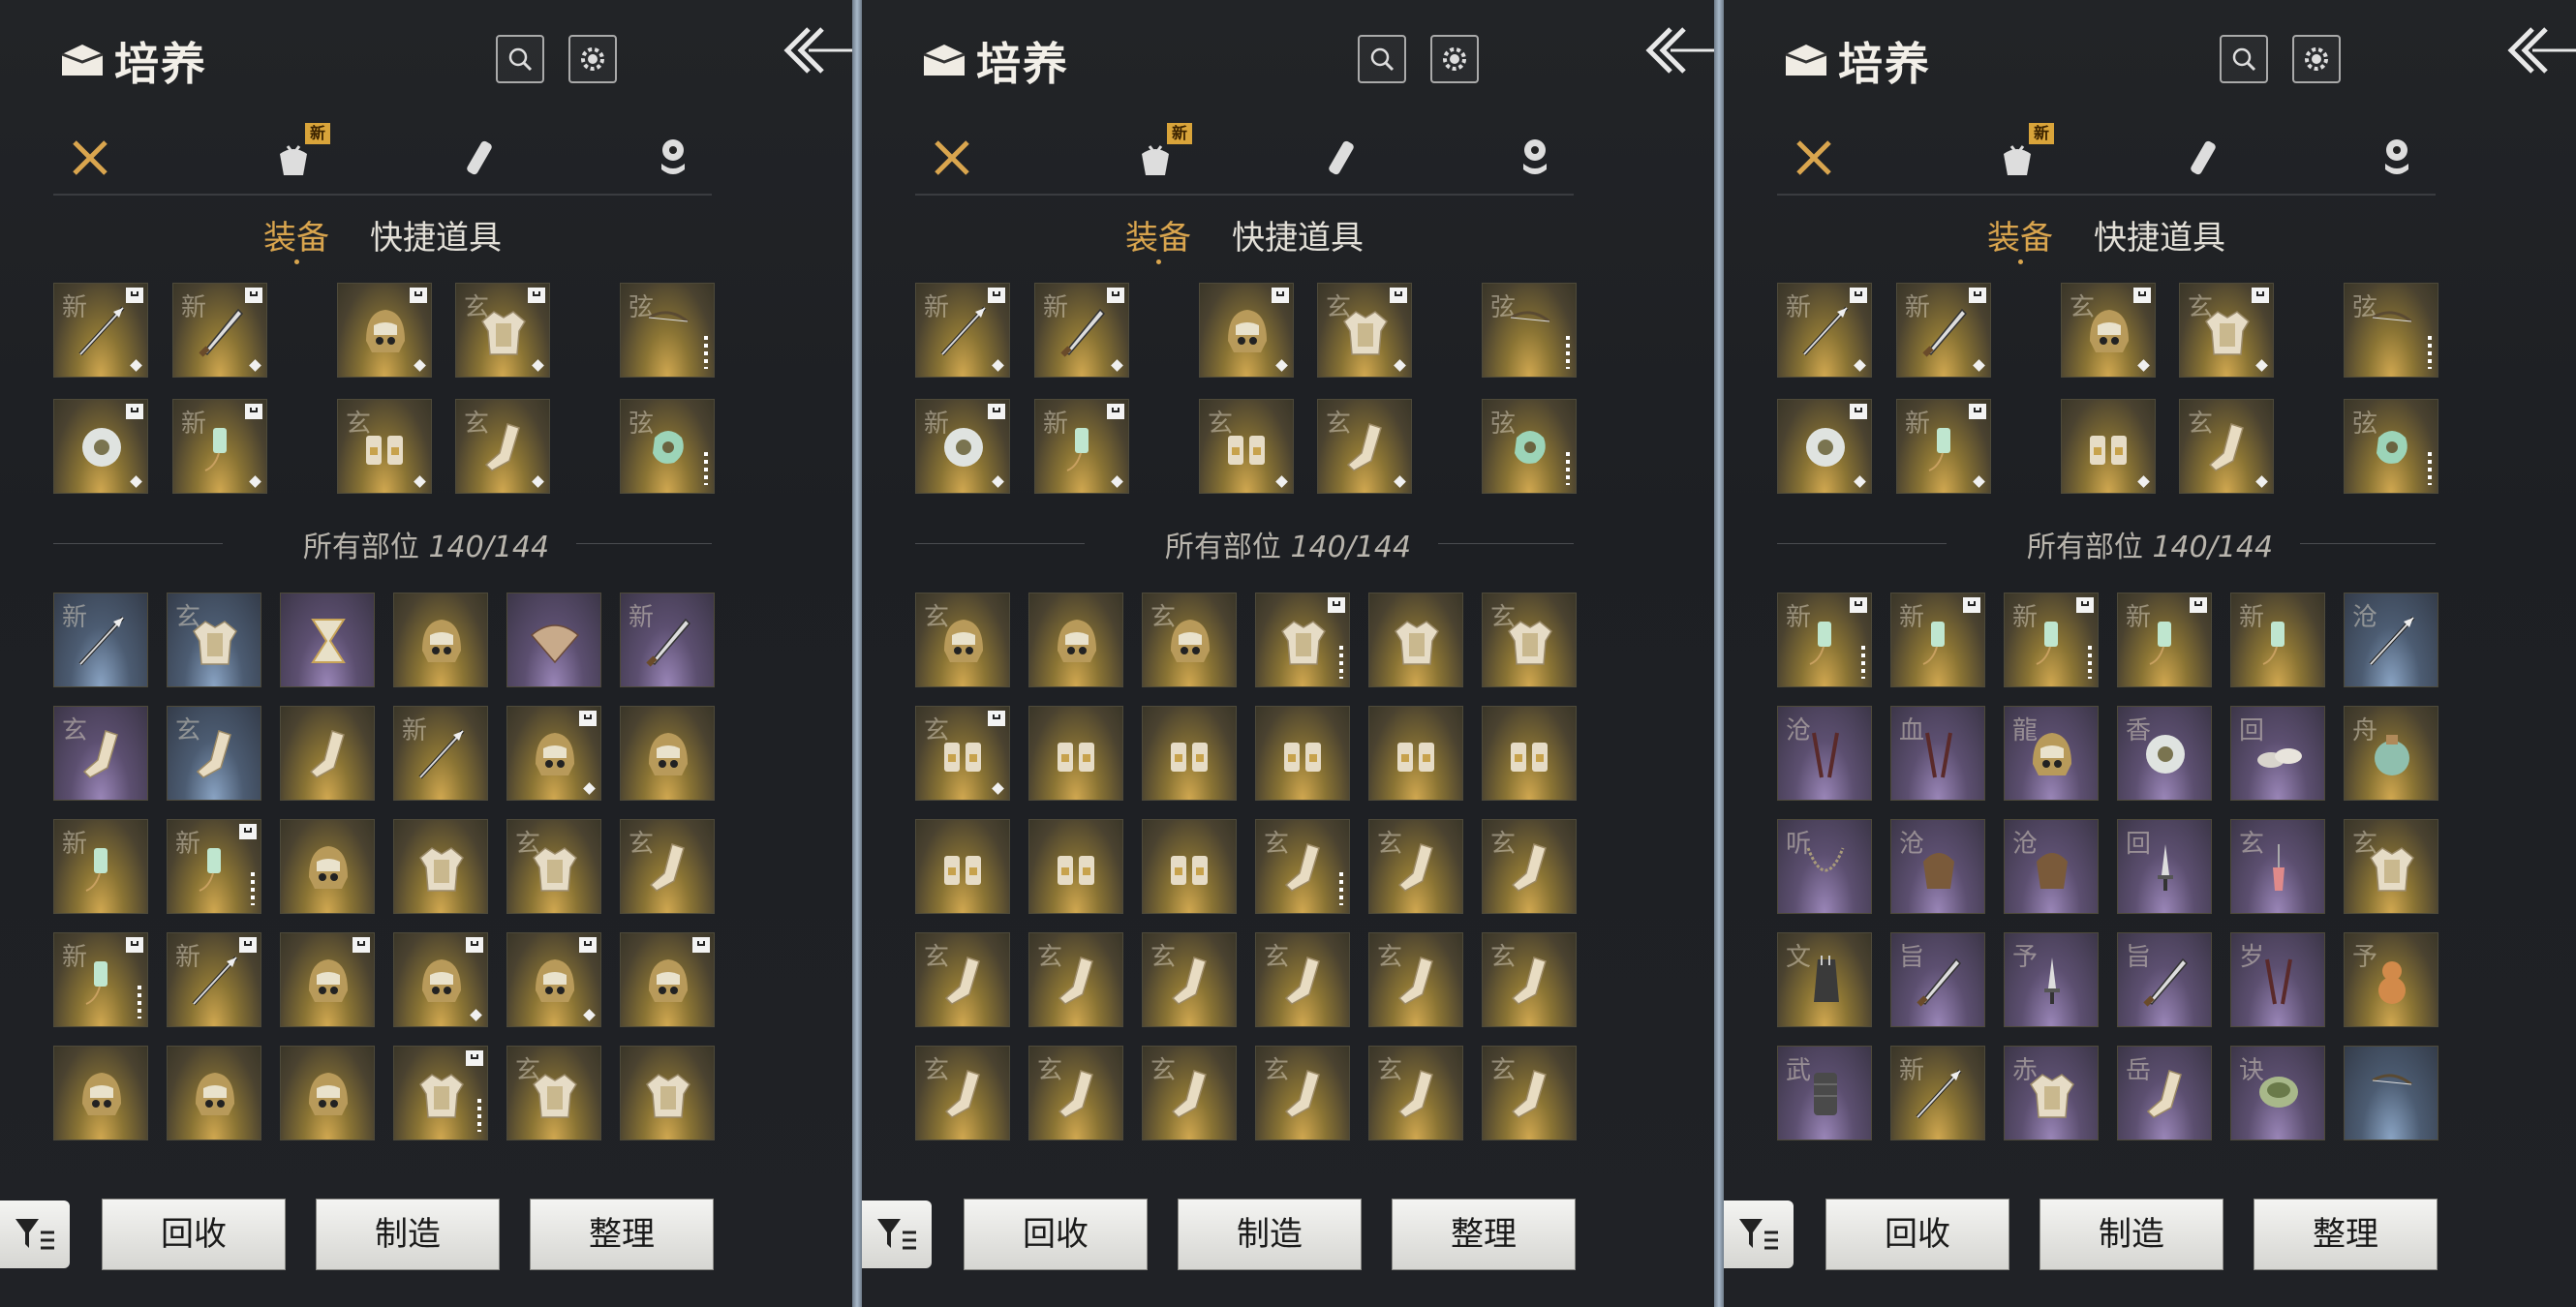 The image size is (2576, 1307). What do you see at coordinates (2391, 754) in the screenshot?
I see `item-slot-pouch: 舟` at bounding box center [2391, 754].